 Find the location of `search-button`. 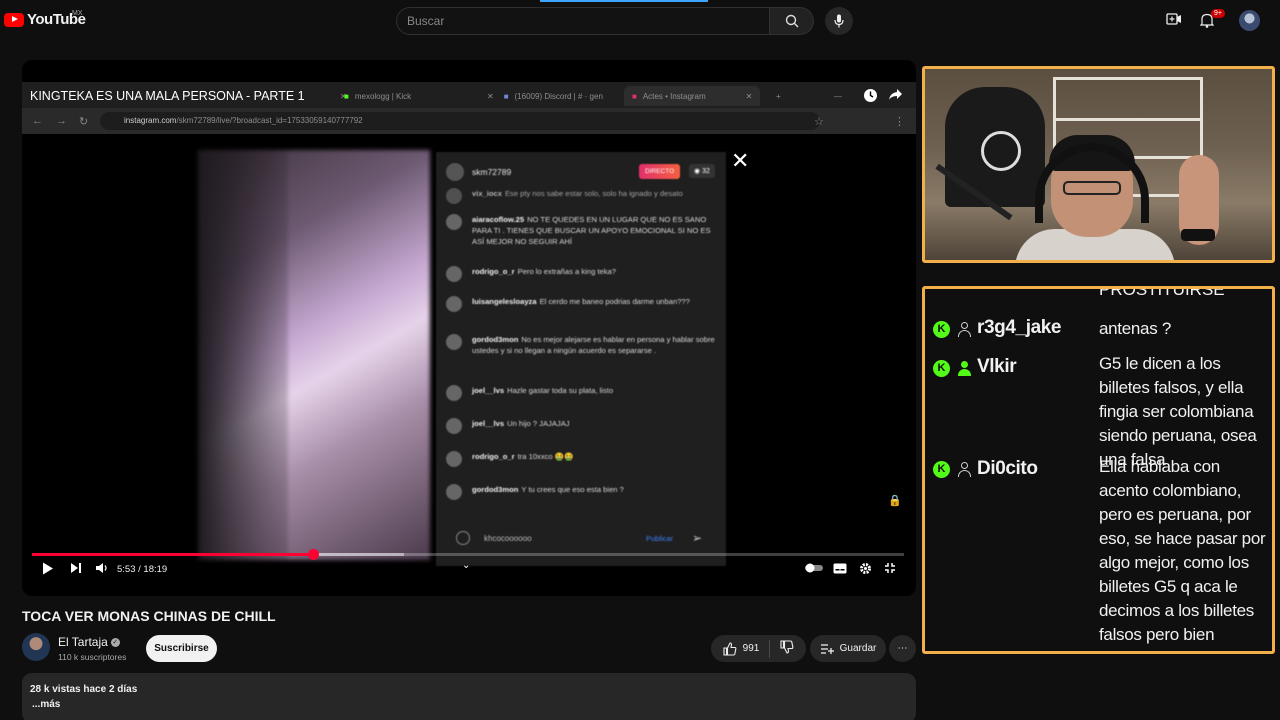

search-button is located at coordinates (792, 21).